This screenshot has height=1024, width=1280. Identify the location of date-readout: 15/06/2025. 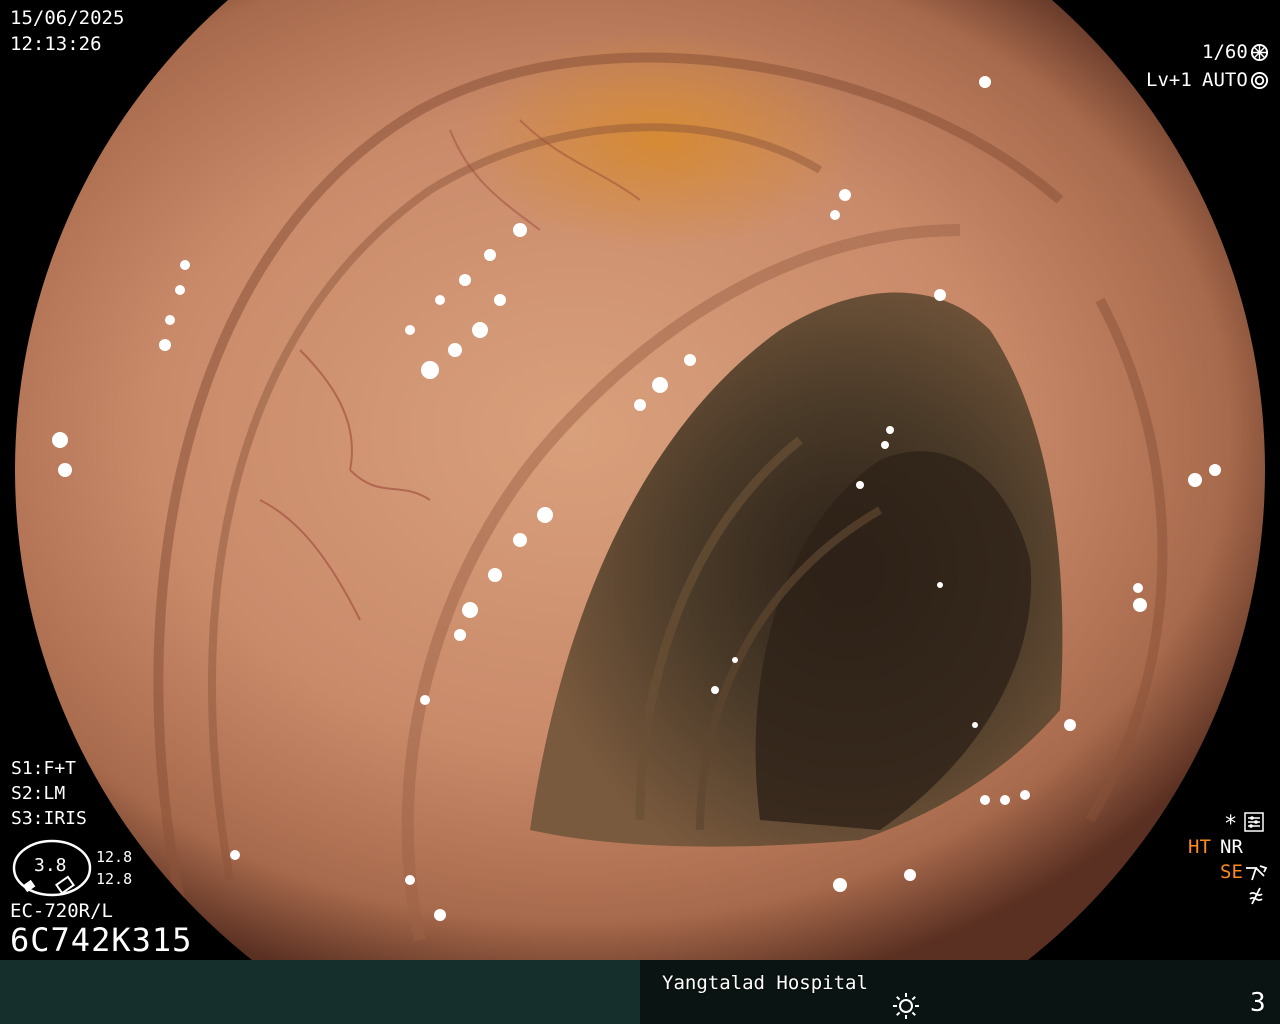
(67, 18).